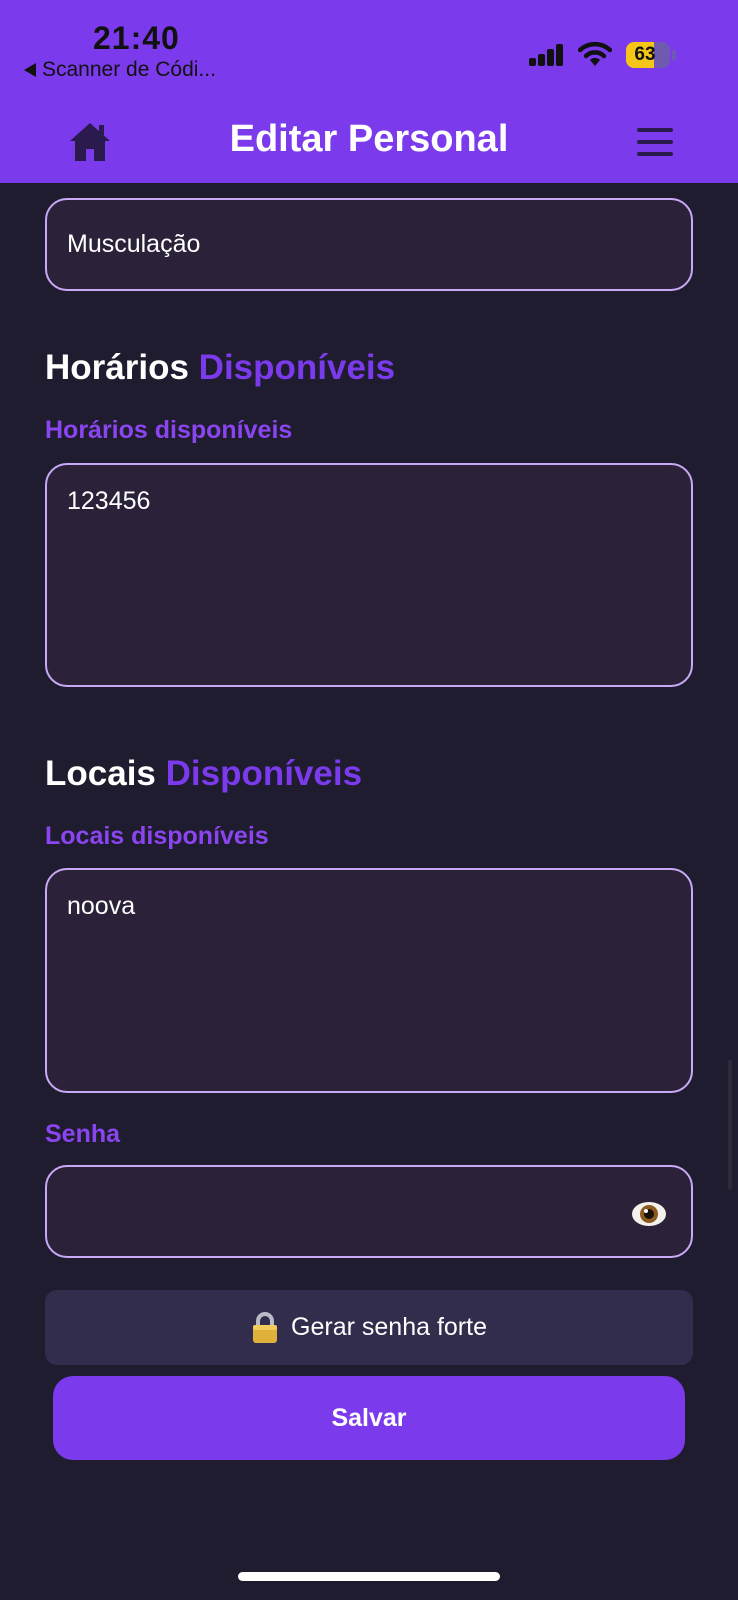 The height and width of the screenshot is (1600, 738). What do you see at coordinates (136, 38) in the screenshot?
I see `status-time: 21:40` at bounding box center [136, 38].